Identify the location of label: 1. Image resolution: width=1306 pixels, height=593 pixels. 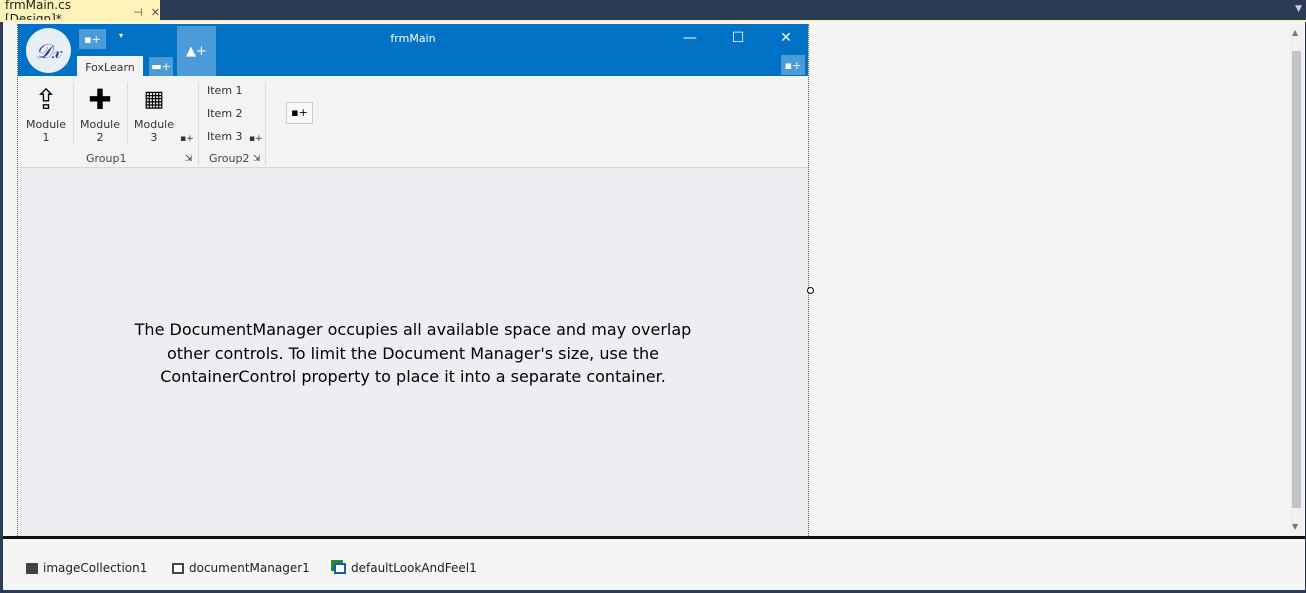
(46, 137).